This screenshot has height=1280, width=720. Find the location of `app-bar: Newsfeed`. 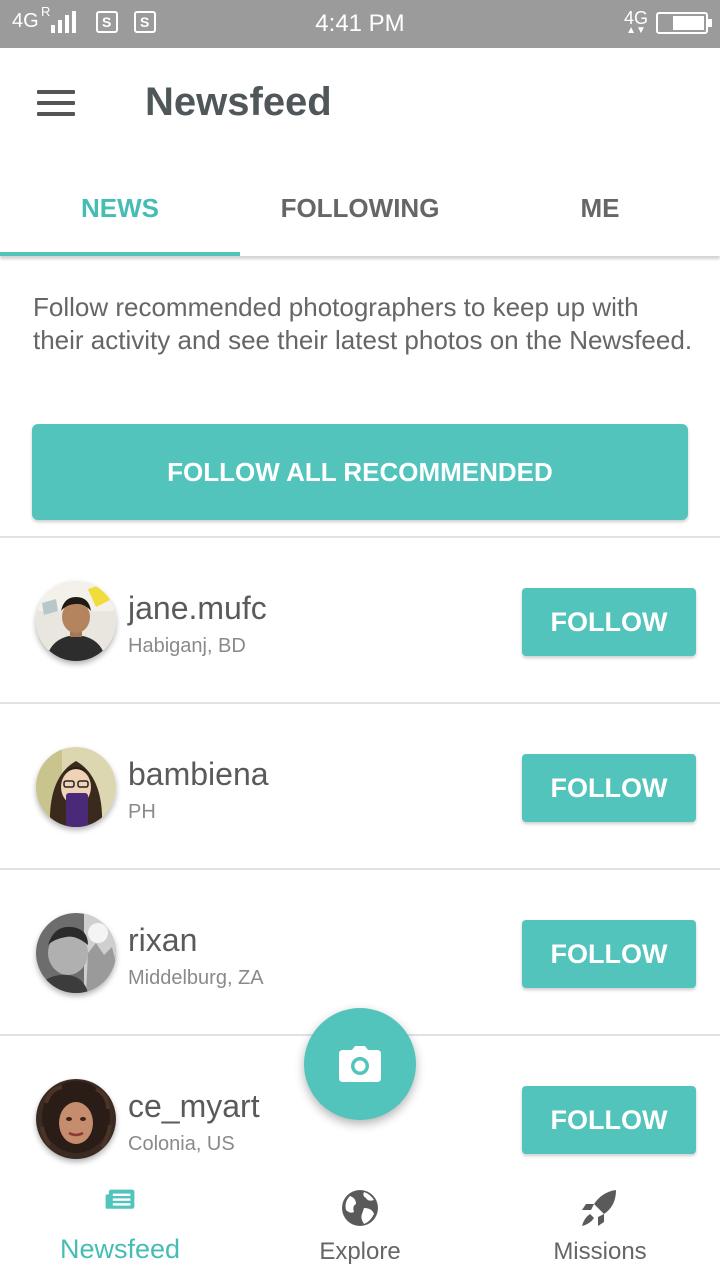

app-bar: Newsfeed is located at coordinates (360, 104).